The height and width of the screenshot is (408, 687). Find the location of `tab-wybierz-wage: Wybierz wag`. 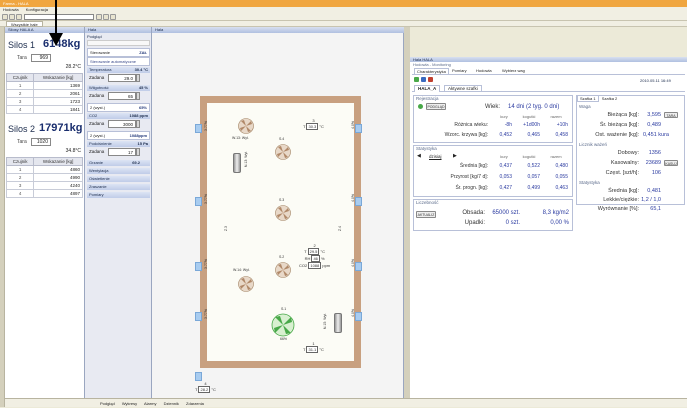

tab-wybierz-wage: Wybierz wag is located at coordinates (513, 70).